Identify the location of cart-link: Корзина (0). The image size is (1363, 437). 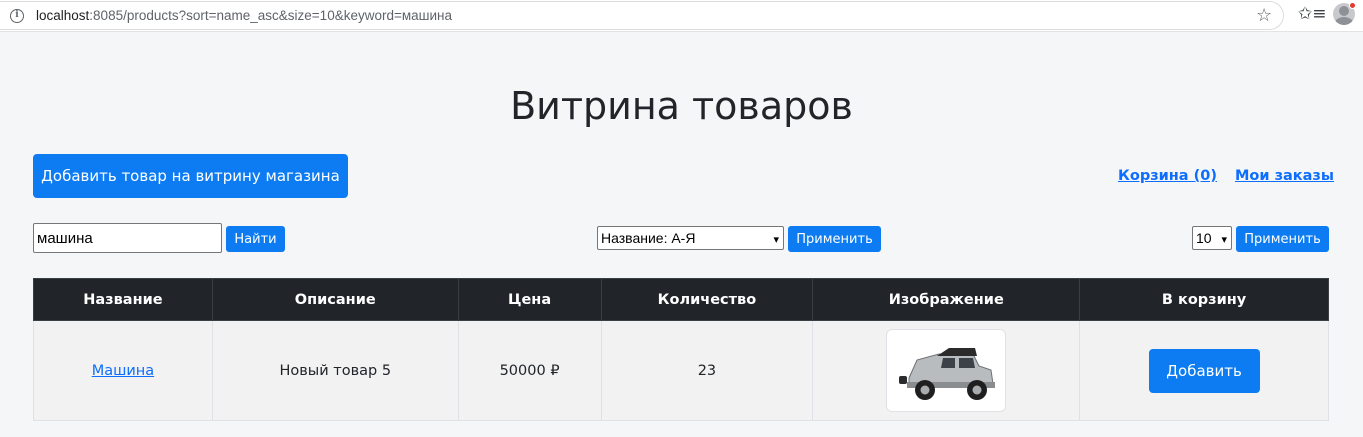
(1167, 176).